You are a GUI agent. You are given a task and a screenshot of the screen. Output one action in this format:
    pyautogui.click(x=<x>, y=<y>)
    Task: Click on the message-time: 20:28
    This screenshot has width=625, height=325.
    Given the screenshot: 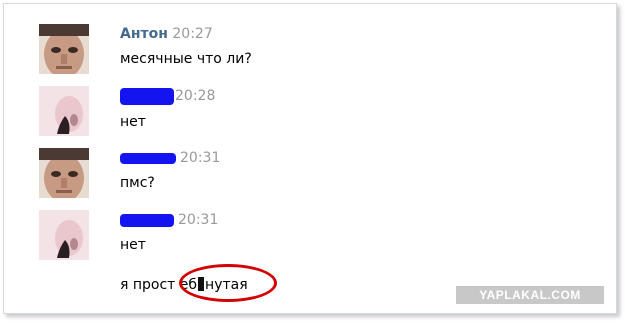 What is the action you would take?
    pyautogui.click(x=195, y=96)
    